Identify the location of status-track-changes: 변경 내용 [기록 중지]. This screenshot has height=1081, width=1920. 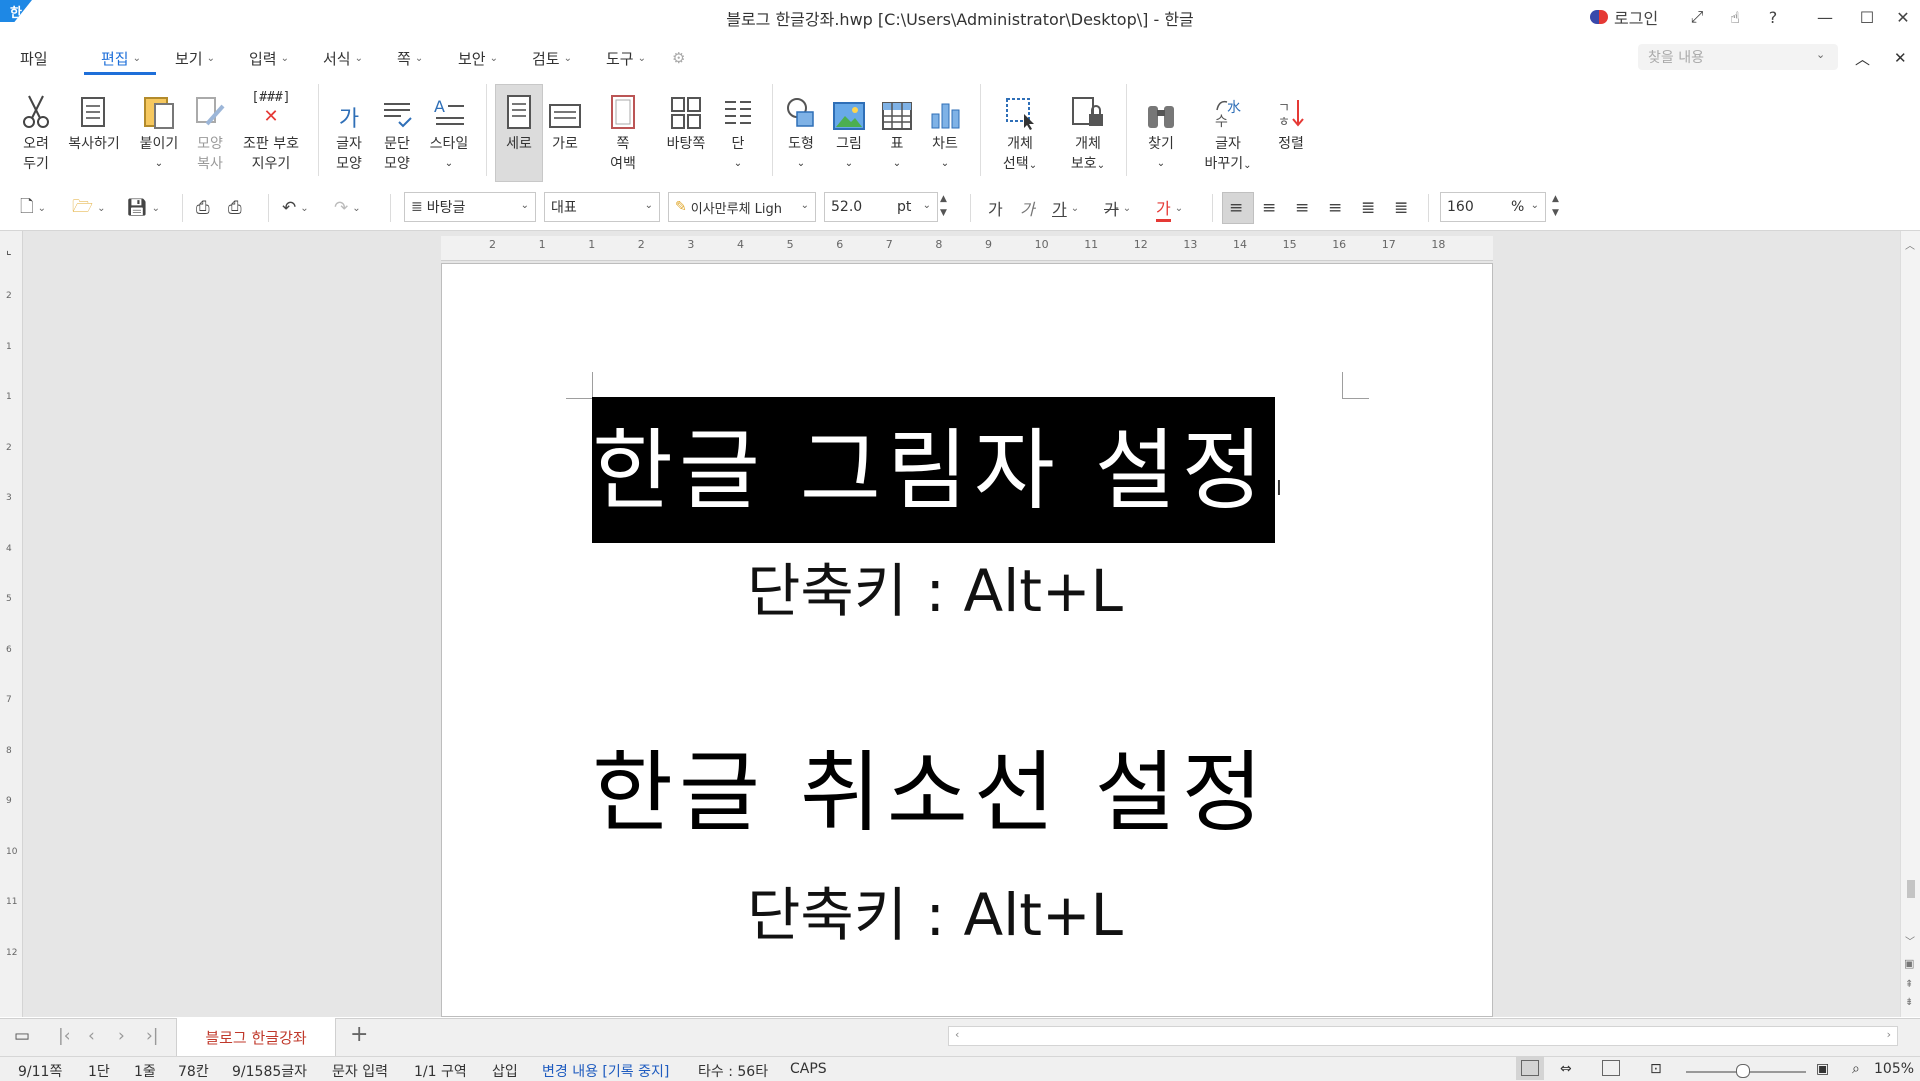
(605, 1071).